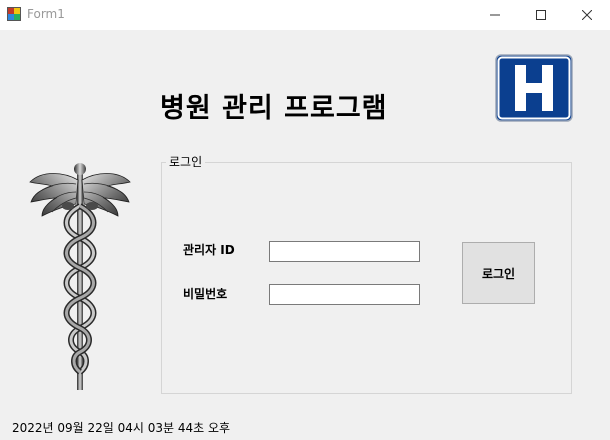 The image size is (610, 440). Describe the element at coordinates (344, 251) in the screenshot. I see `admin-id-input` at that location.